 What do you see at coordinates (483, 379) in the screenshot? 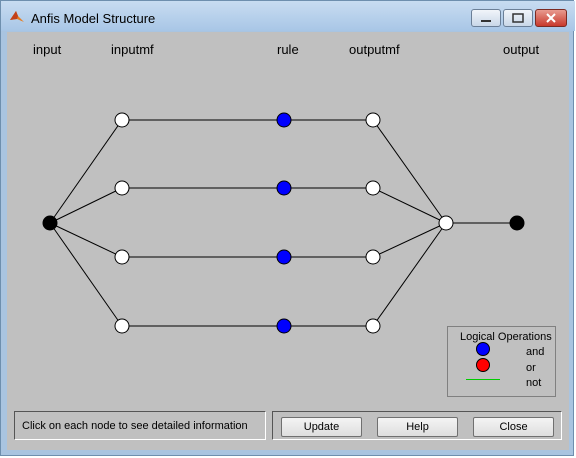
I see `not-line-icon` at bounding box center [483, 379].